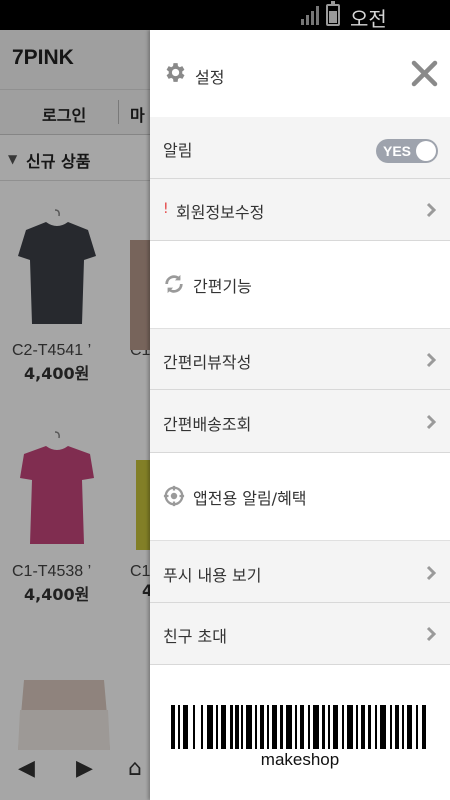 The image size is (450, 800). What do you see at coordinates (207, 362) in the screenshot?
I see `quick-review-label: 간편리뷰작성` at bounding box center [207, 362].